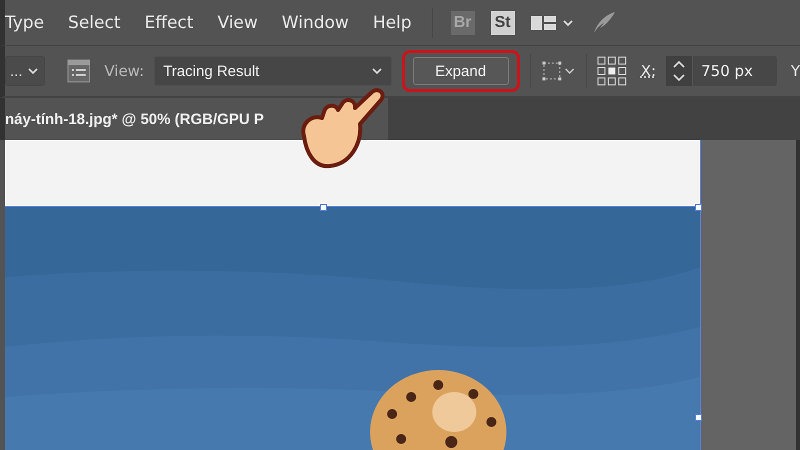 The image size is (800, 450). I want to click on menu-item: Select, so click(101, 22).